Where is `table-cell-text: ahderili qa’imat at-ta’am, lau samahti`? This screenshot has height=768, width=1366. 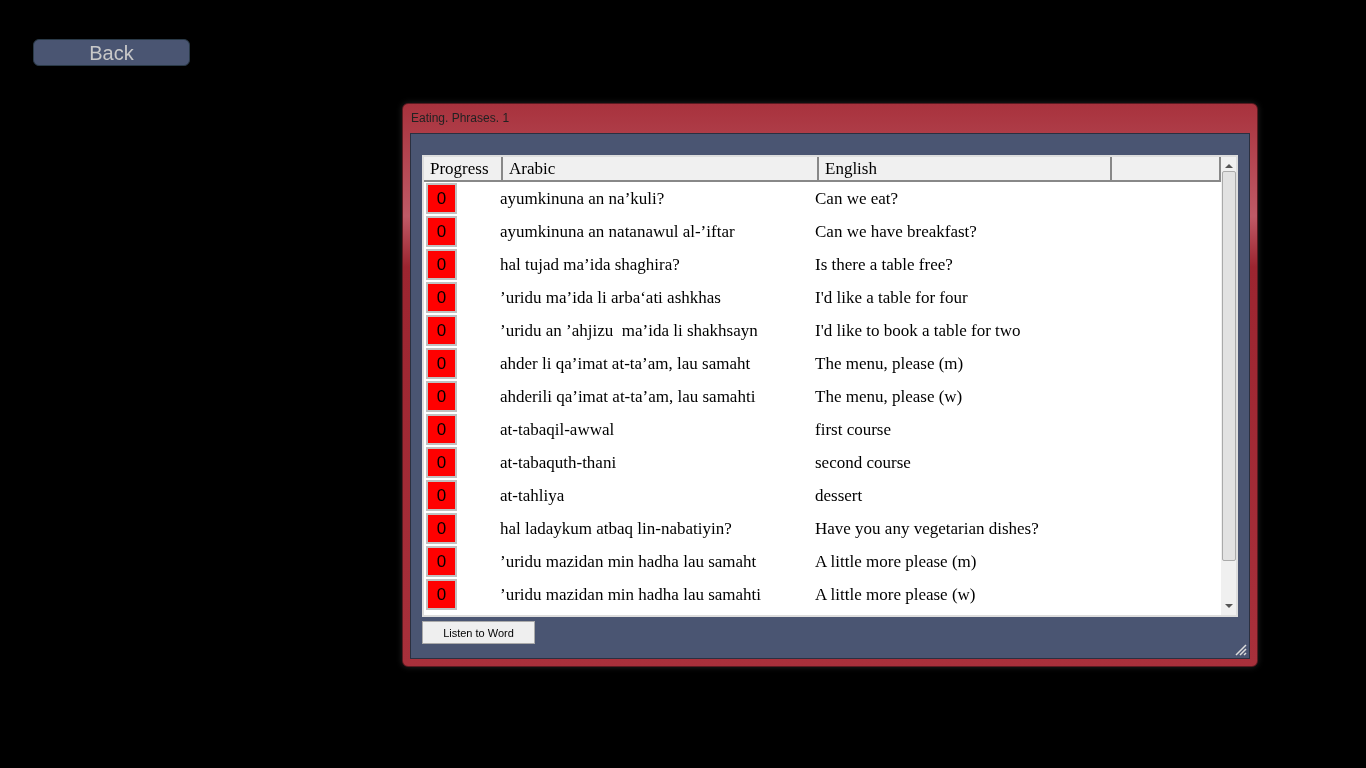 table-cell-text: ahderili qa’imat at-ta’am, lau samahti is located at coordinates (628, 396).